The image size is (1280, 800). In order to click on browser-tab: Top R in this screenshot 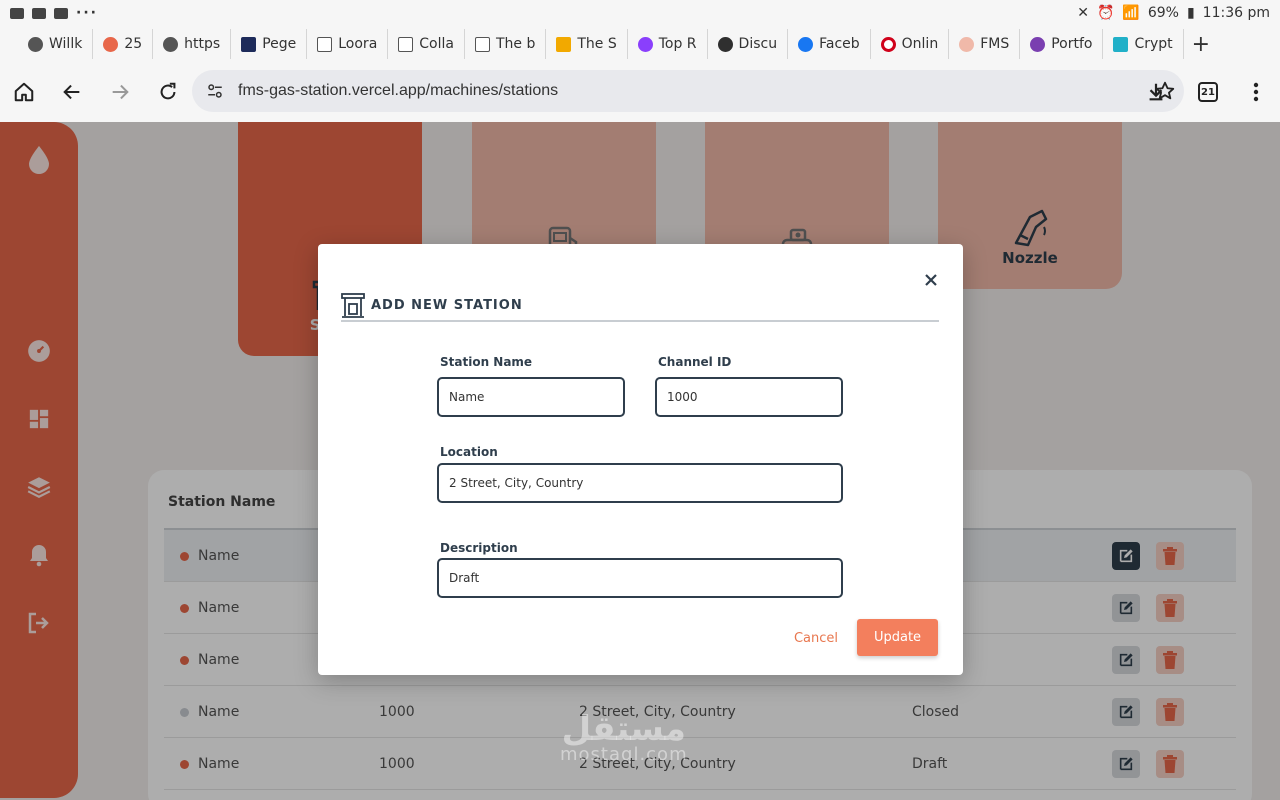, I will do `click(668, 44)`.